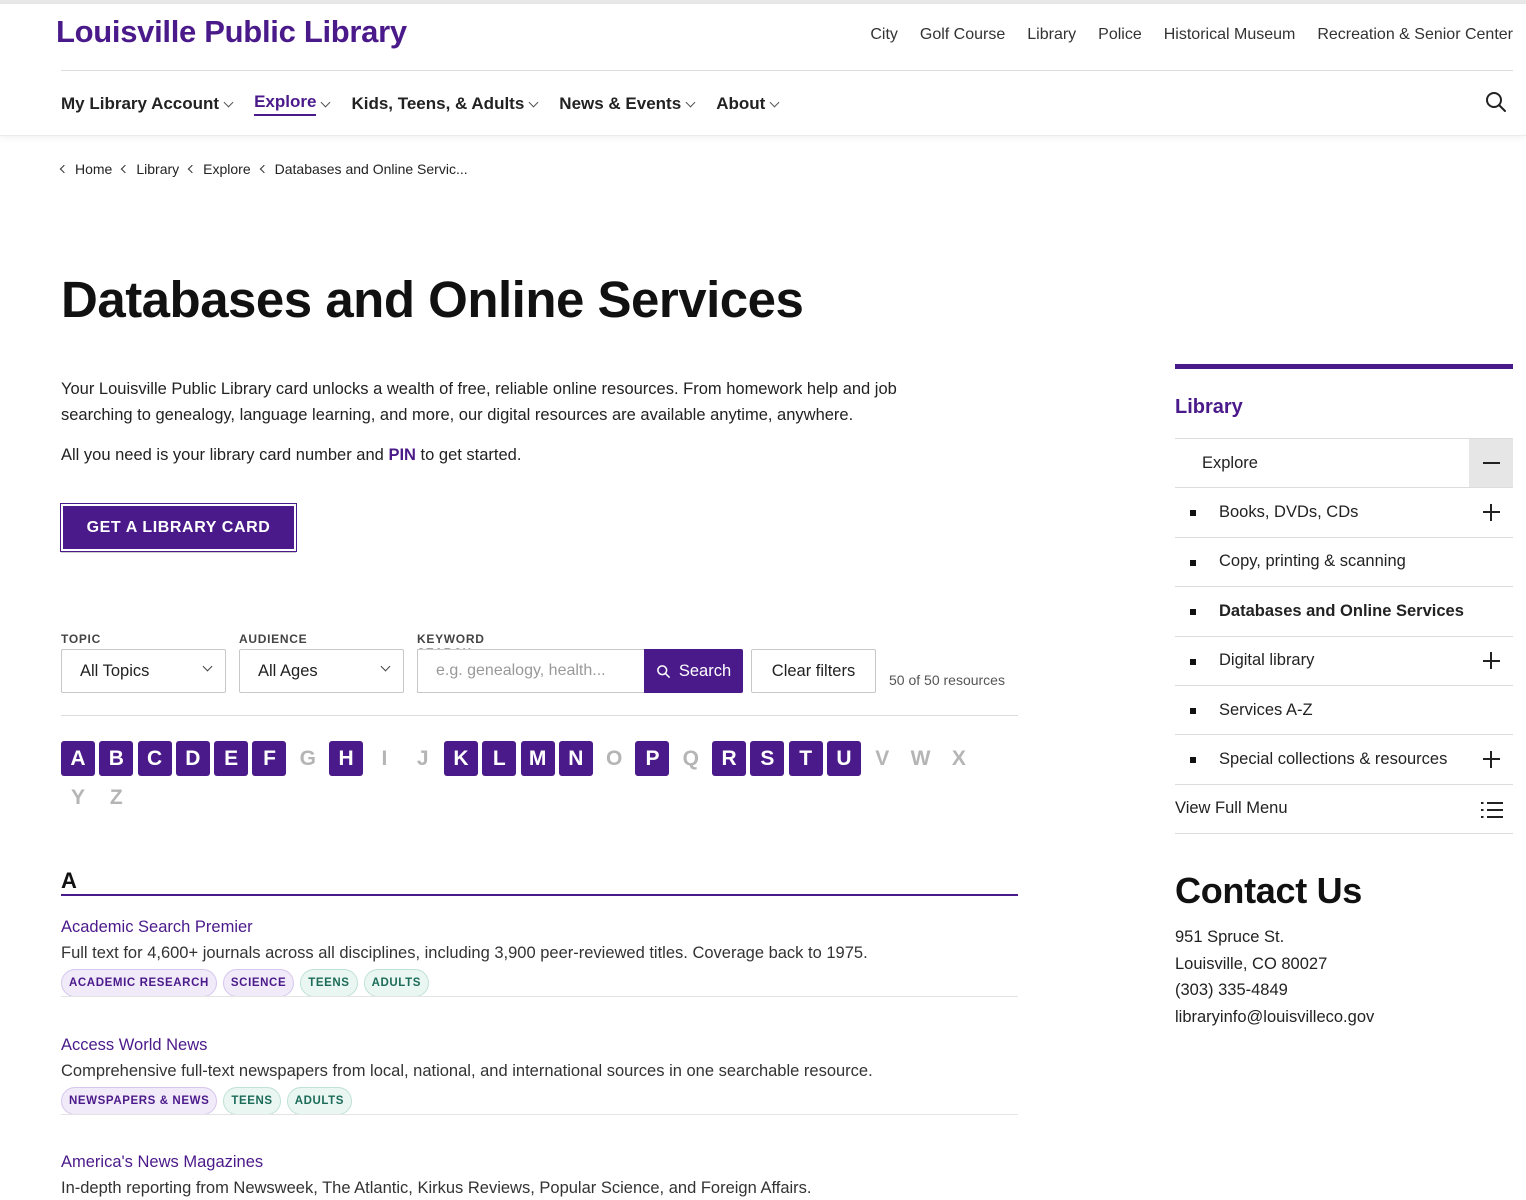 This screenshot has width=1526, height=1200. What do you see at coordinates (1344, 808) in the screenshot?
I see `view-full-menu-button: View Full Menu` at bounding box center [1344, 808].